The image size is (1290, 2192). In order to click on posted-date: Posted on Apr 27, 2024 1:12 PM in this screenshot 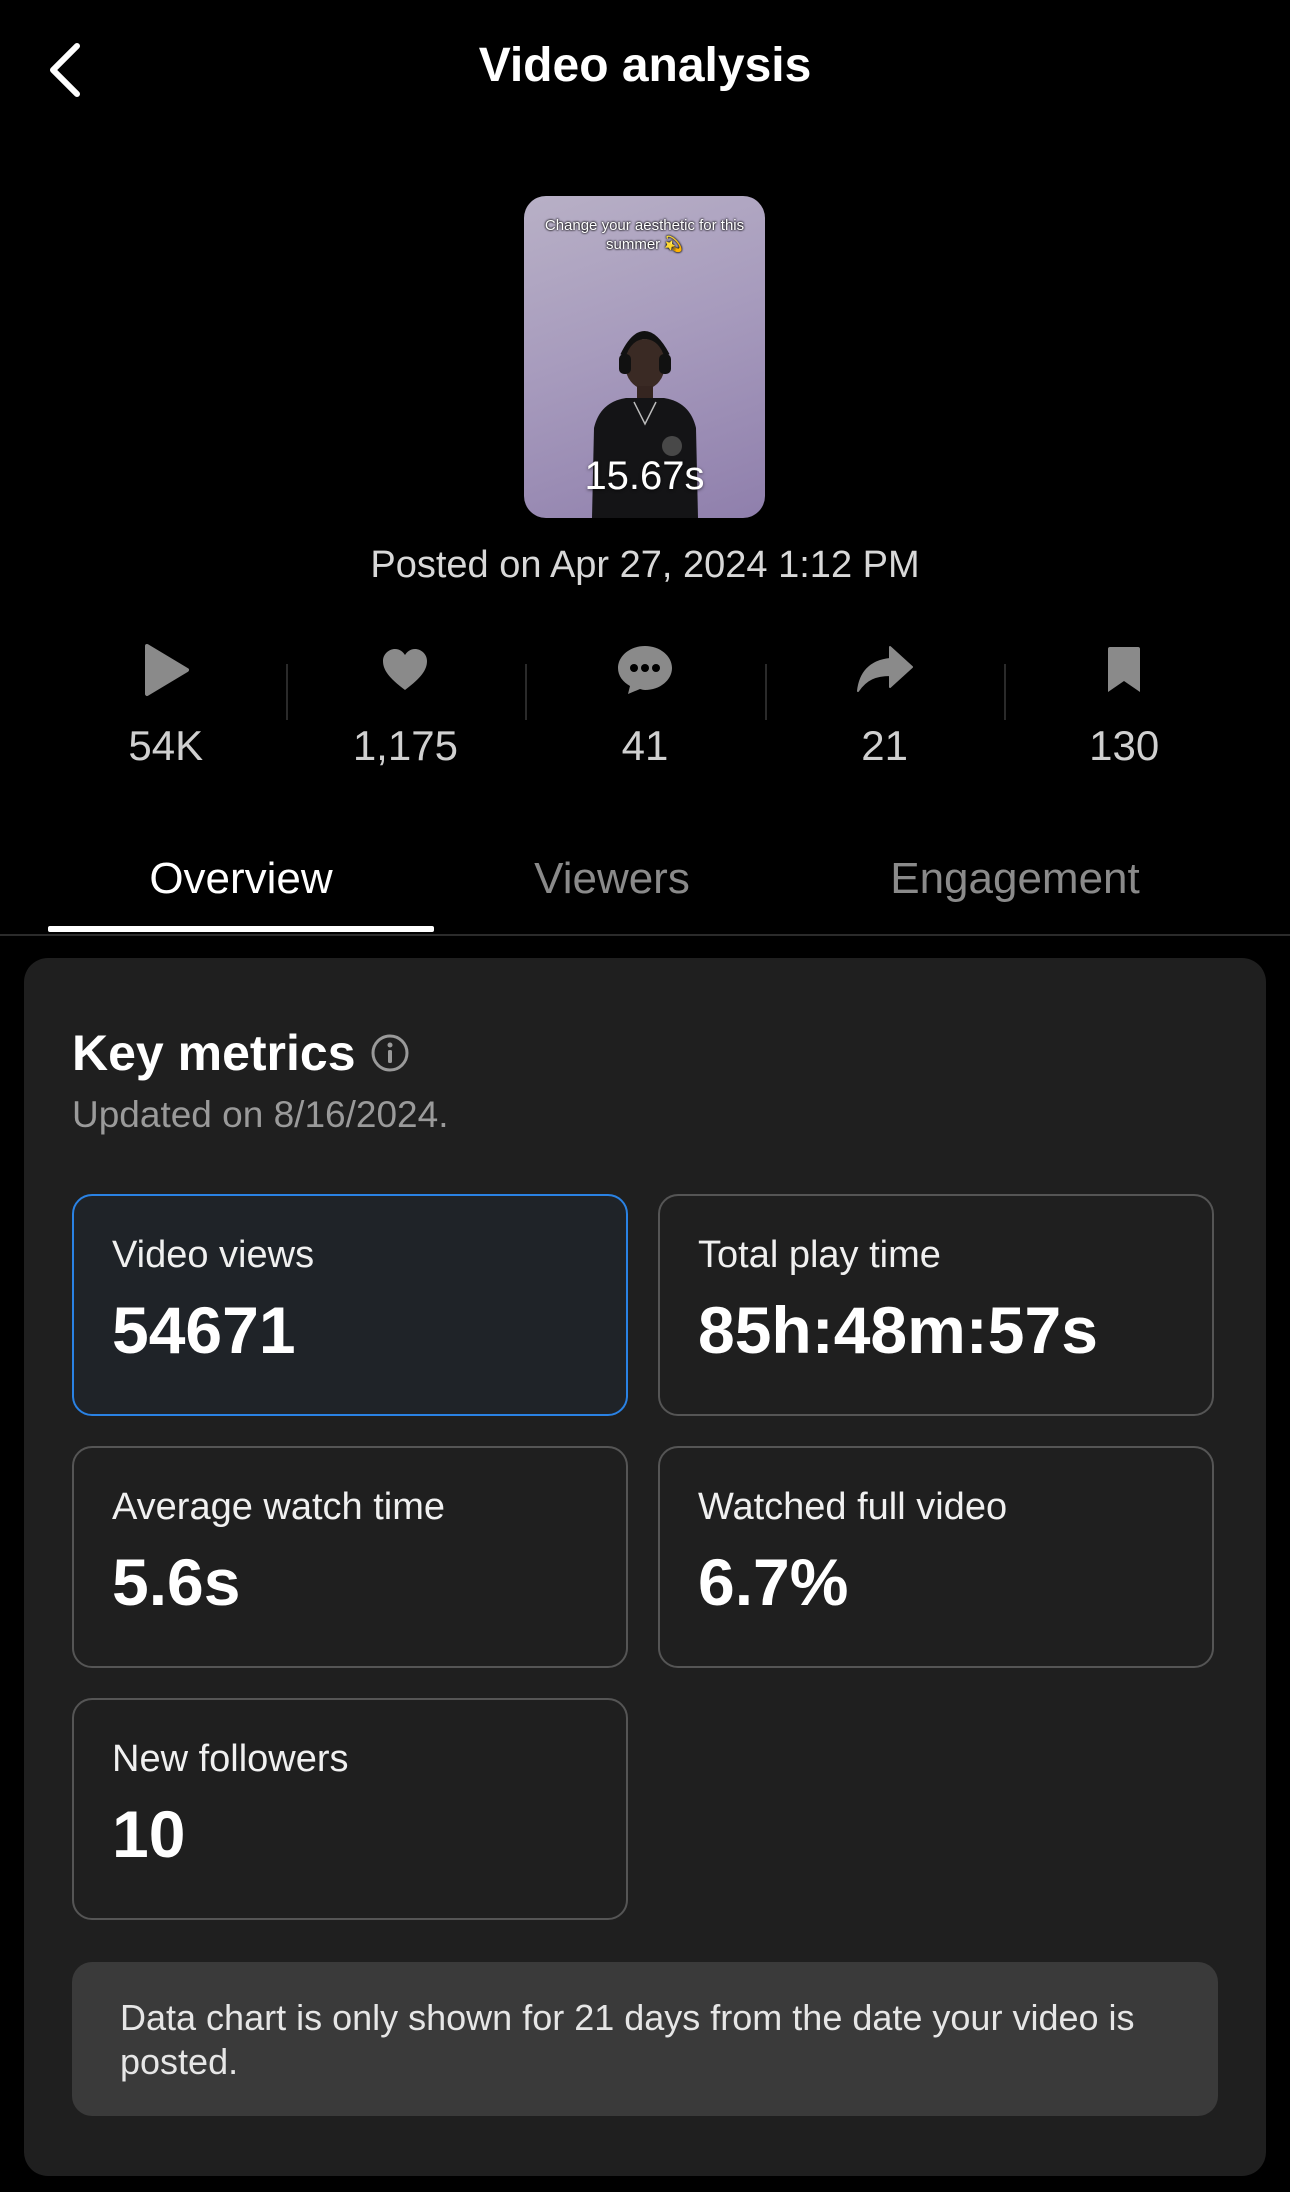, I will do `click(645, 565)`.